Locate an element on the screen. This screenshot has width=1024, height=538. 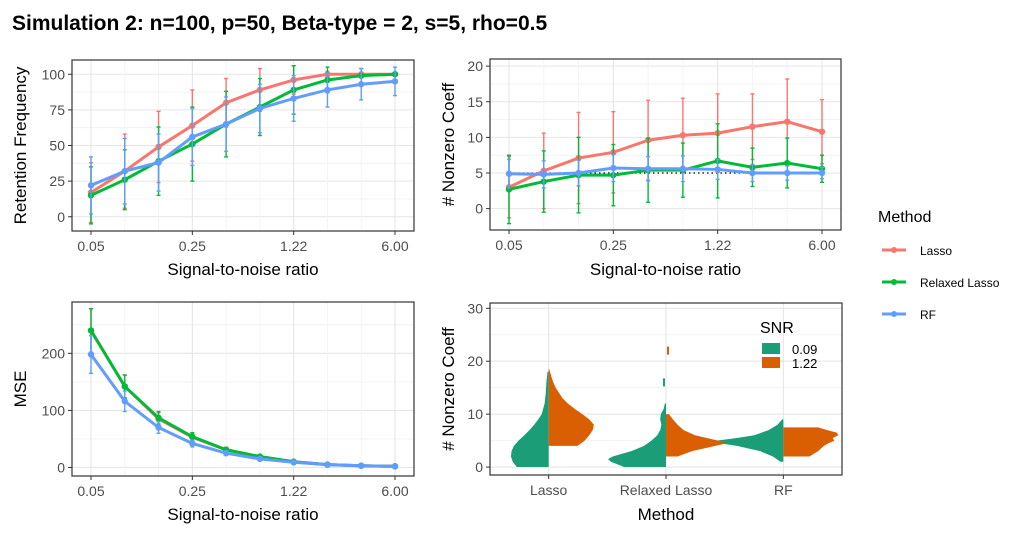
y-tick-label: 50 is located at coordinates (57, 146).